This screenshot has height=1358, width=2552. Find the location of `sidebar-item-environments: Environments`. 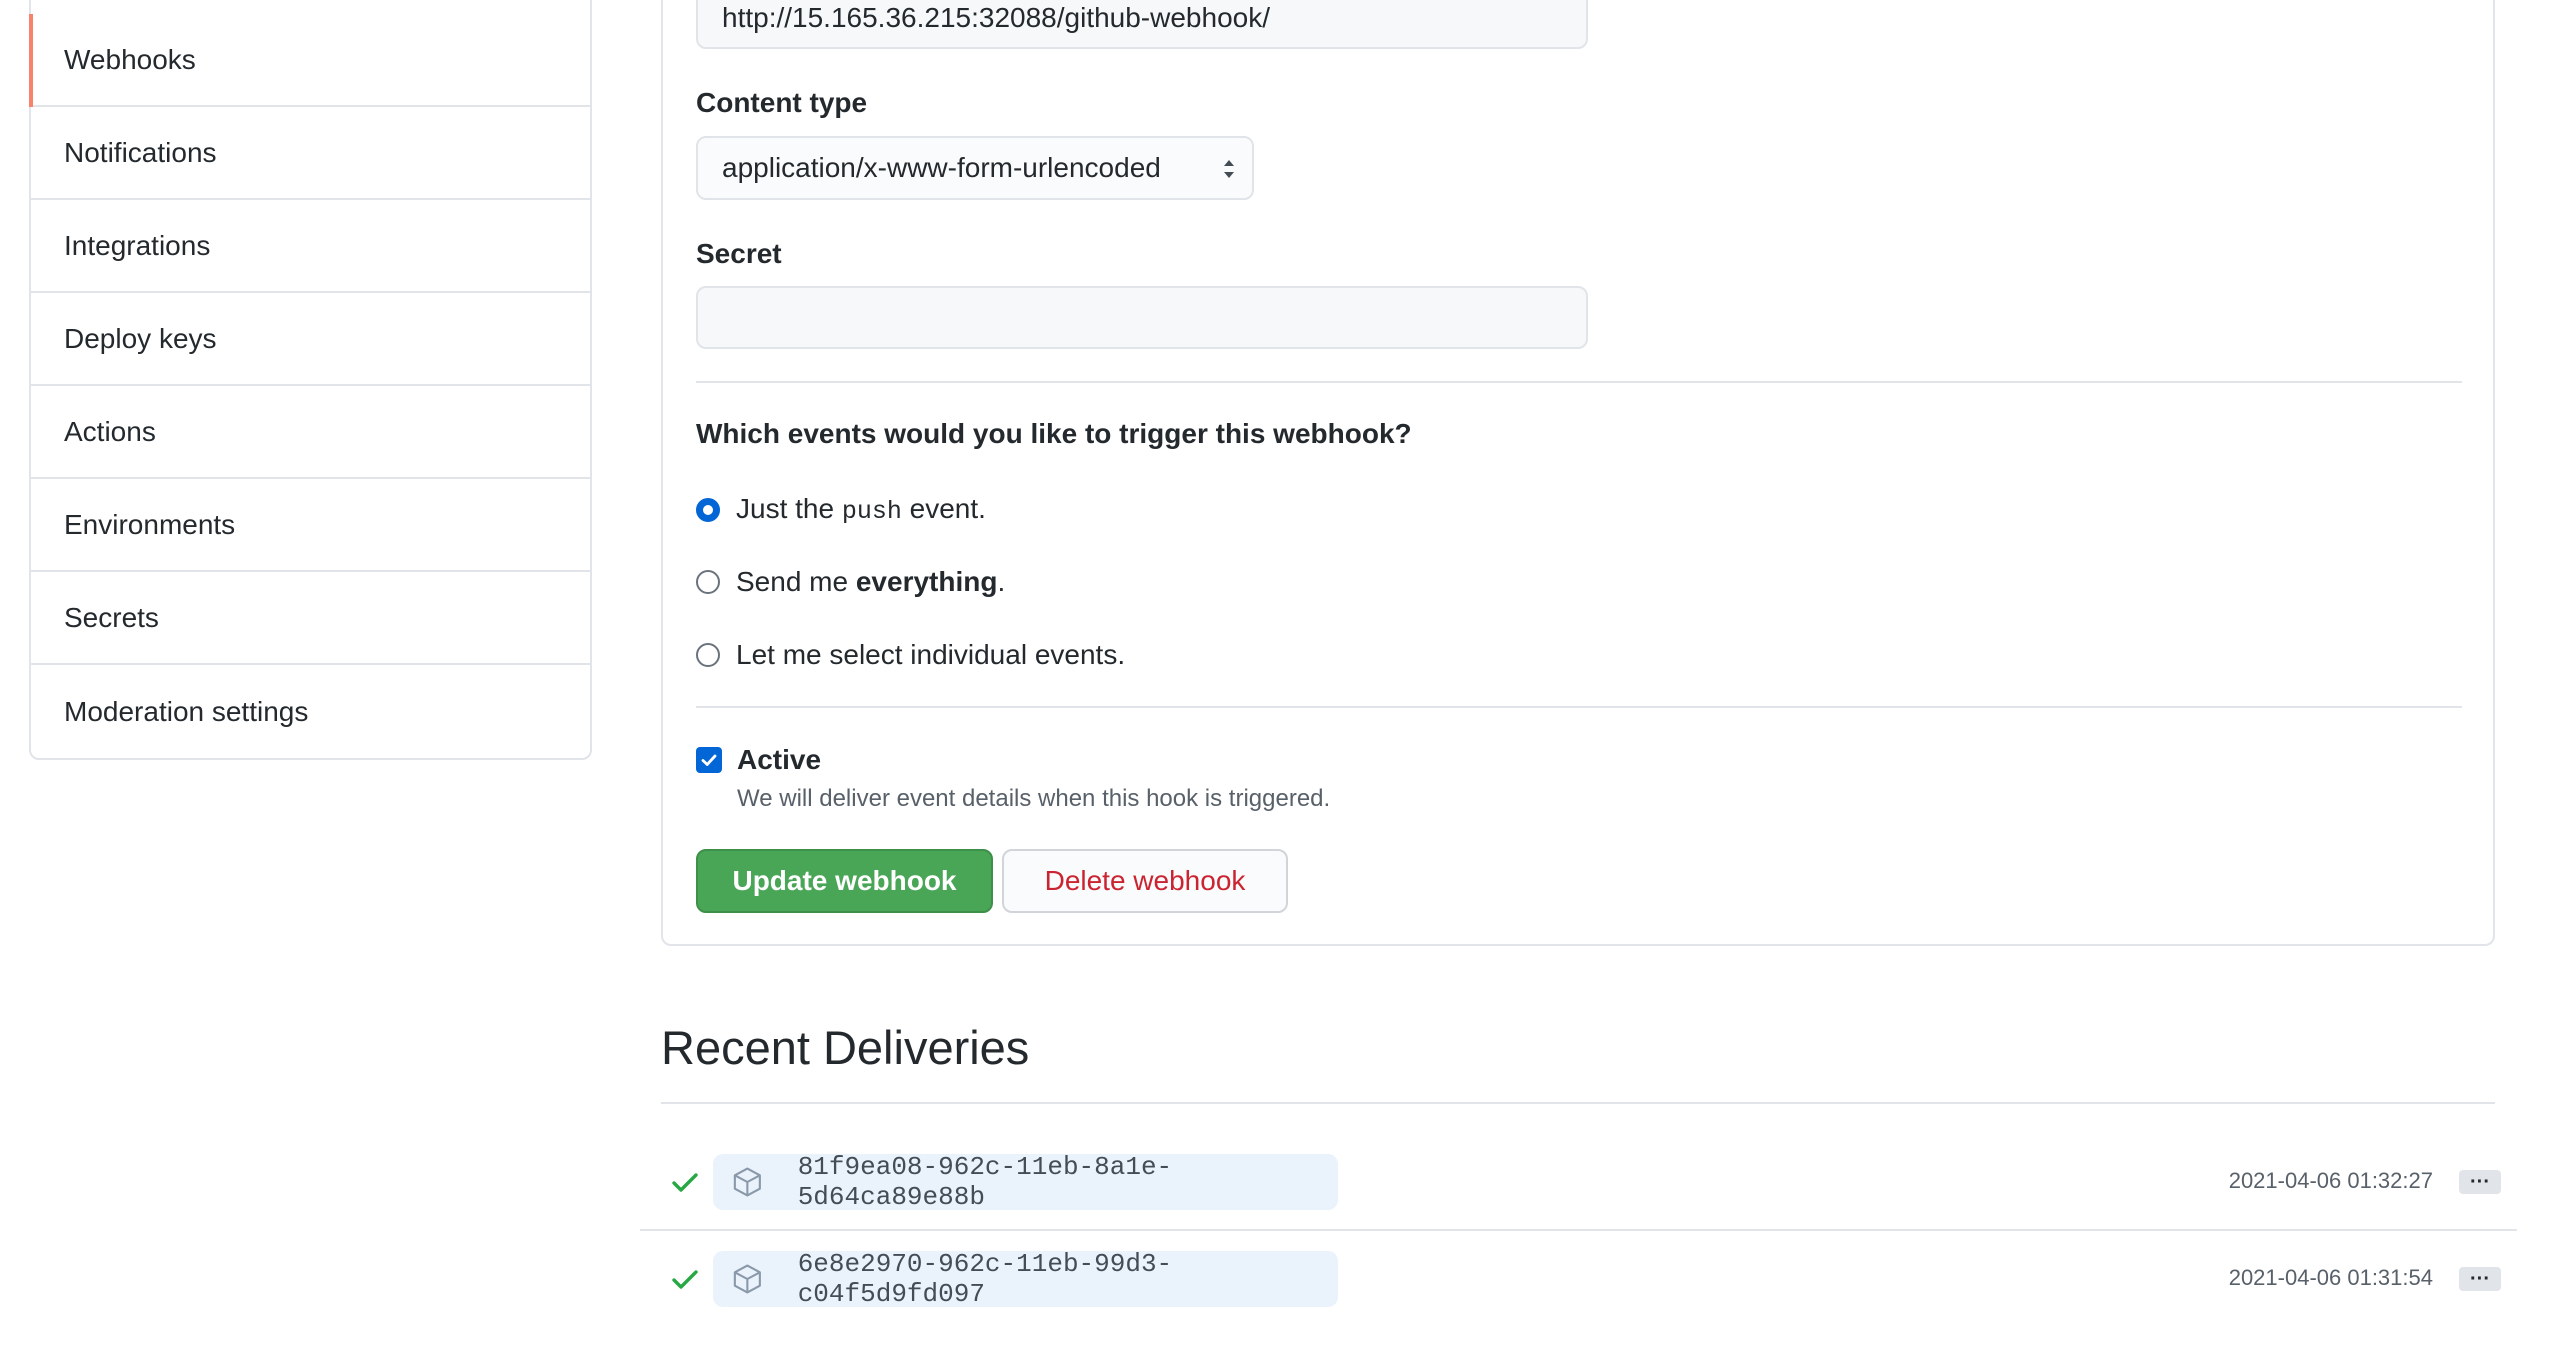

sidebar-item-environments: Environments is located at coordinates (310, 525).